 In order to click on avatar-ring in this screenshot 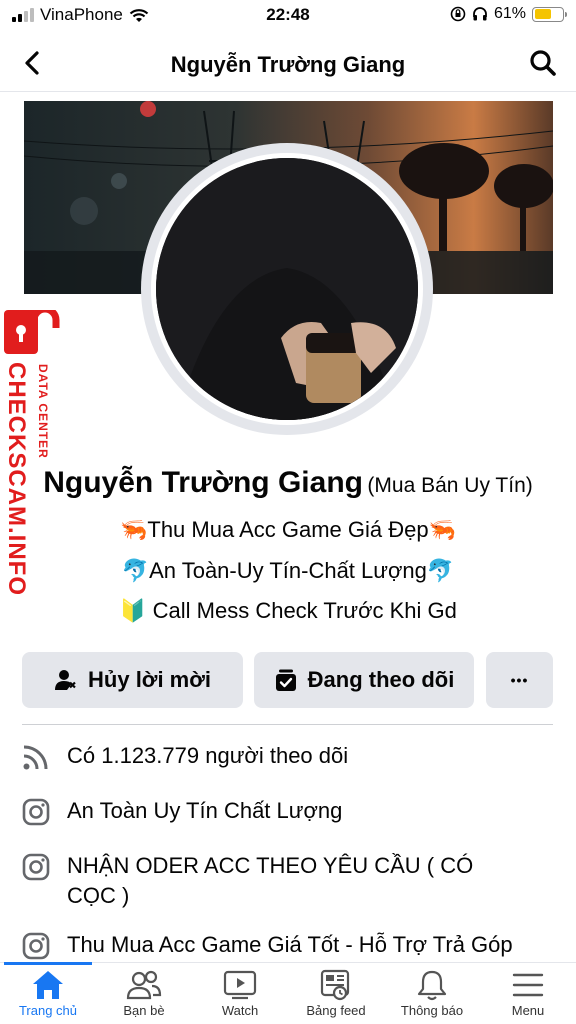, I will do `click(287, 289)`.